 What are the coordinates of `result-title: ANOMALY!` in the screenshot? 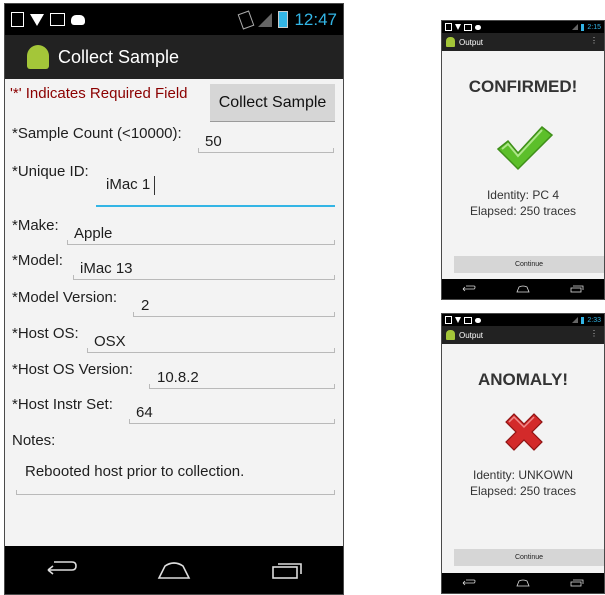 It's located at (523, 379).